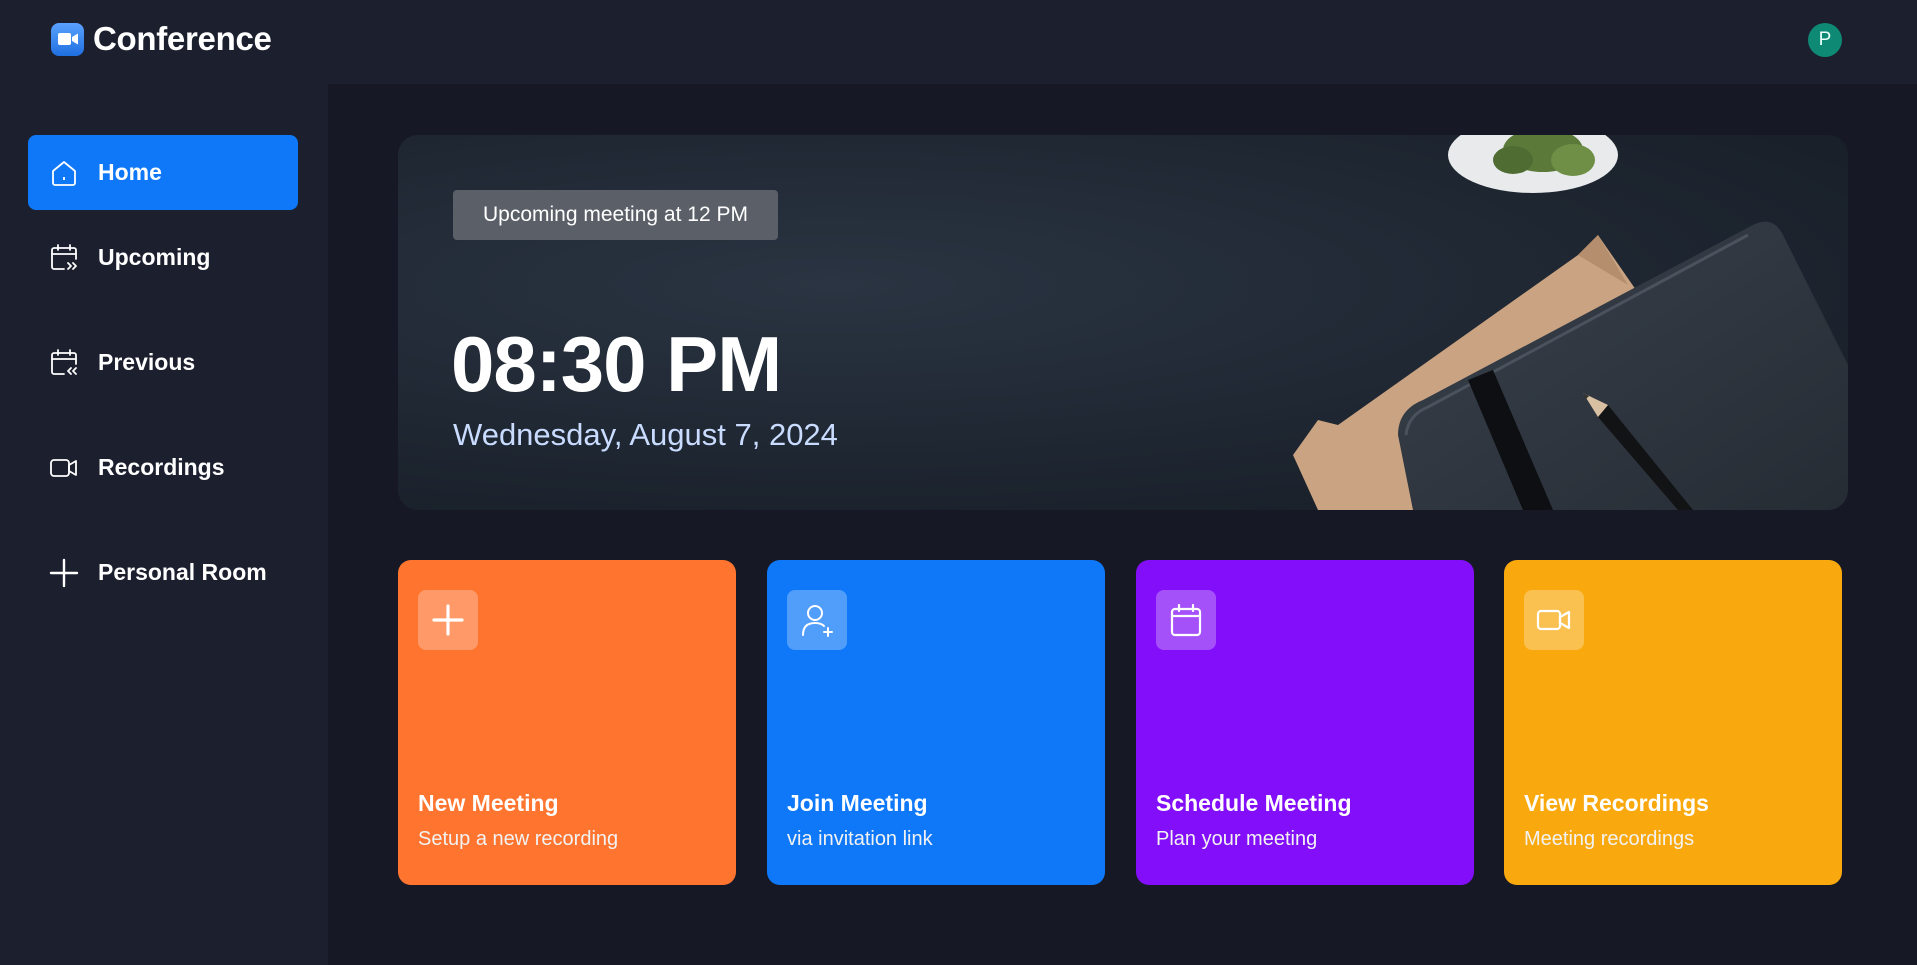  What do you see at coordinates (567, 722) in the screenshot?
I see `new-meeting-card: New Meeting Setup a new recording` at bounding box center [567, 722].